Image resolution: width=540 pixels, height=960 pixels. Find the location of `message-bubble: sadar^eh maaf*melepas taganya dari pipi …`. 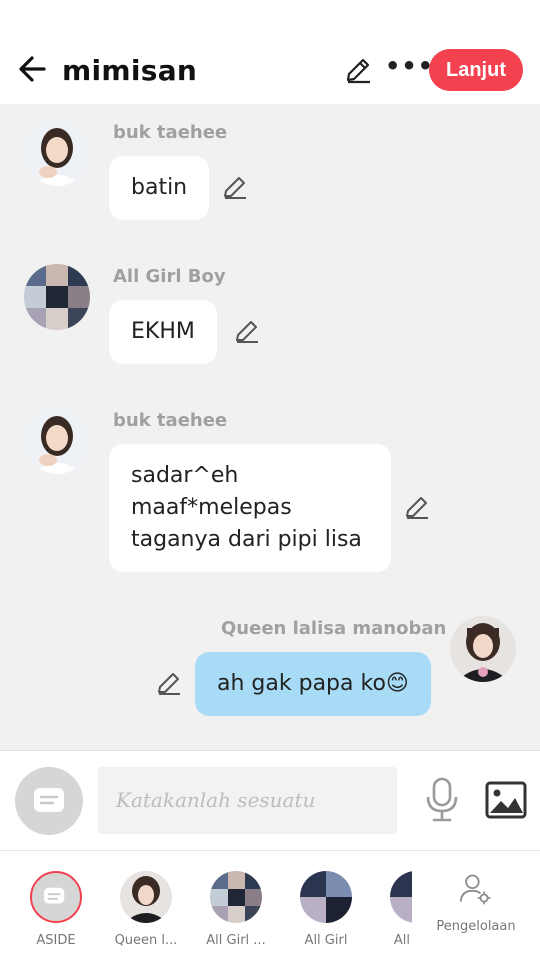

message-bubble: sadar^eh maaf*melepas taganya dari pipi … is located at coordinates (250, 508).